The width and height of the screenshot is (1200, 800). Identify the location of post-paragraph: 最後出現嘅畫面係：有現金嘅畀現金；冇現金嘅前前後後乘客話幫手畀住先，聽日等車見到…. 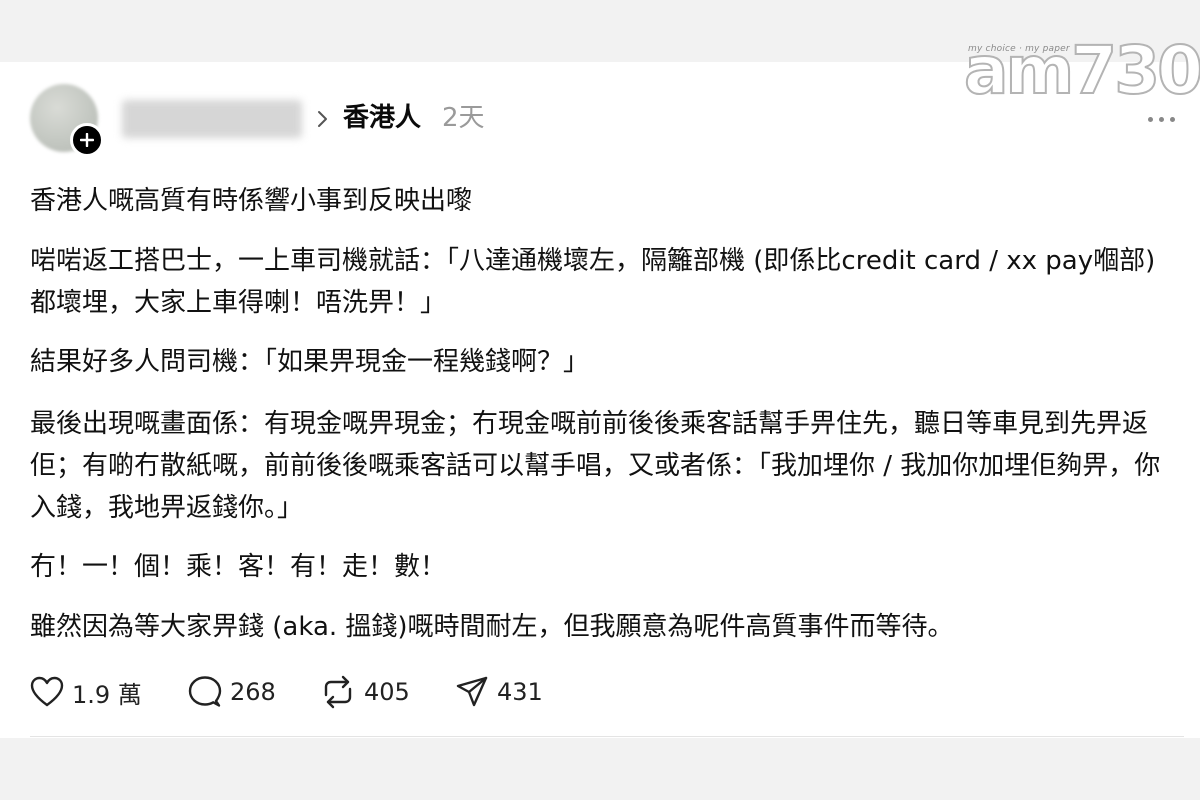
(595, 466).